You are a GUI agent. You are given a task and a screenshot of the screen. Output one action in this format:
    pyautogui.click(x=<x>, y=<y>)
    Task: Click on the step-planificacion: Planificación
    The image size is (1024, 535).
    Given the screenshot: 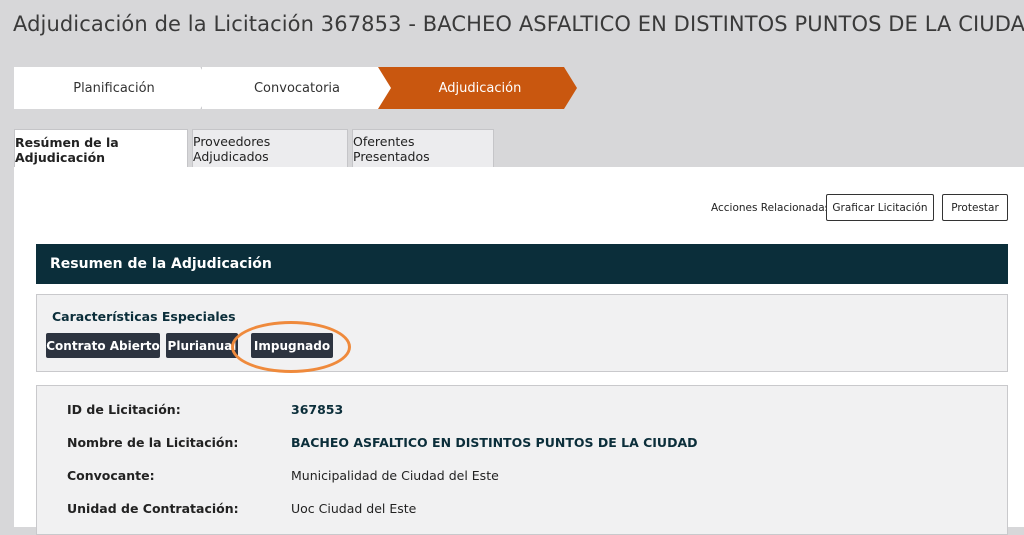 What is the action you would take?
    pyautogui.click(x=114, y=88)
    